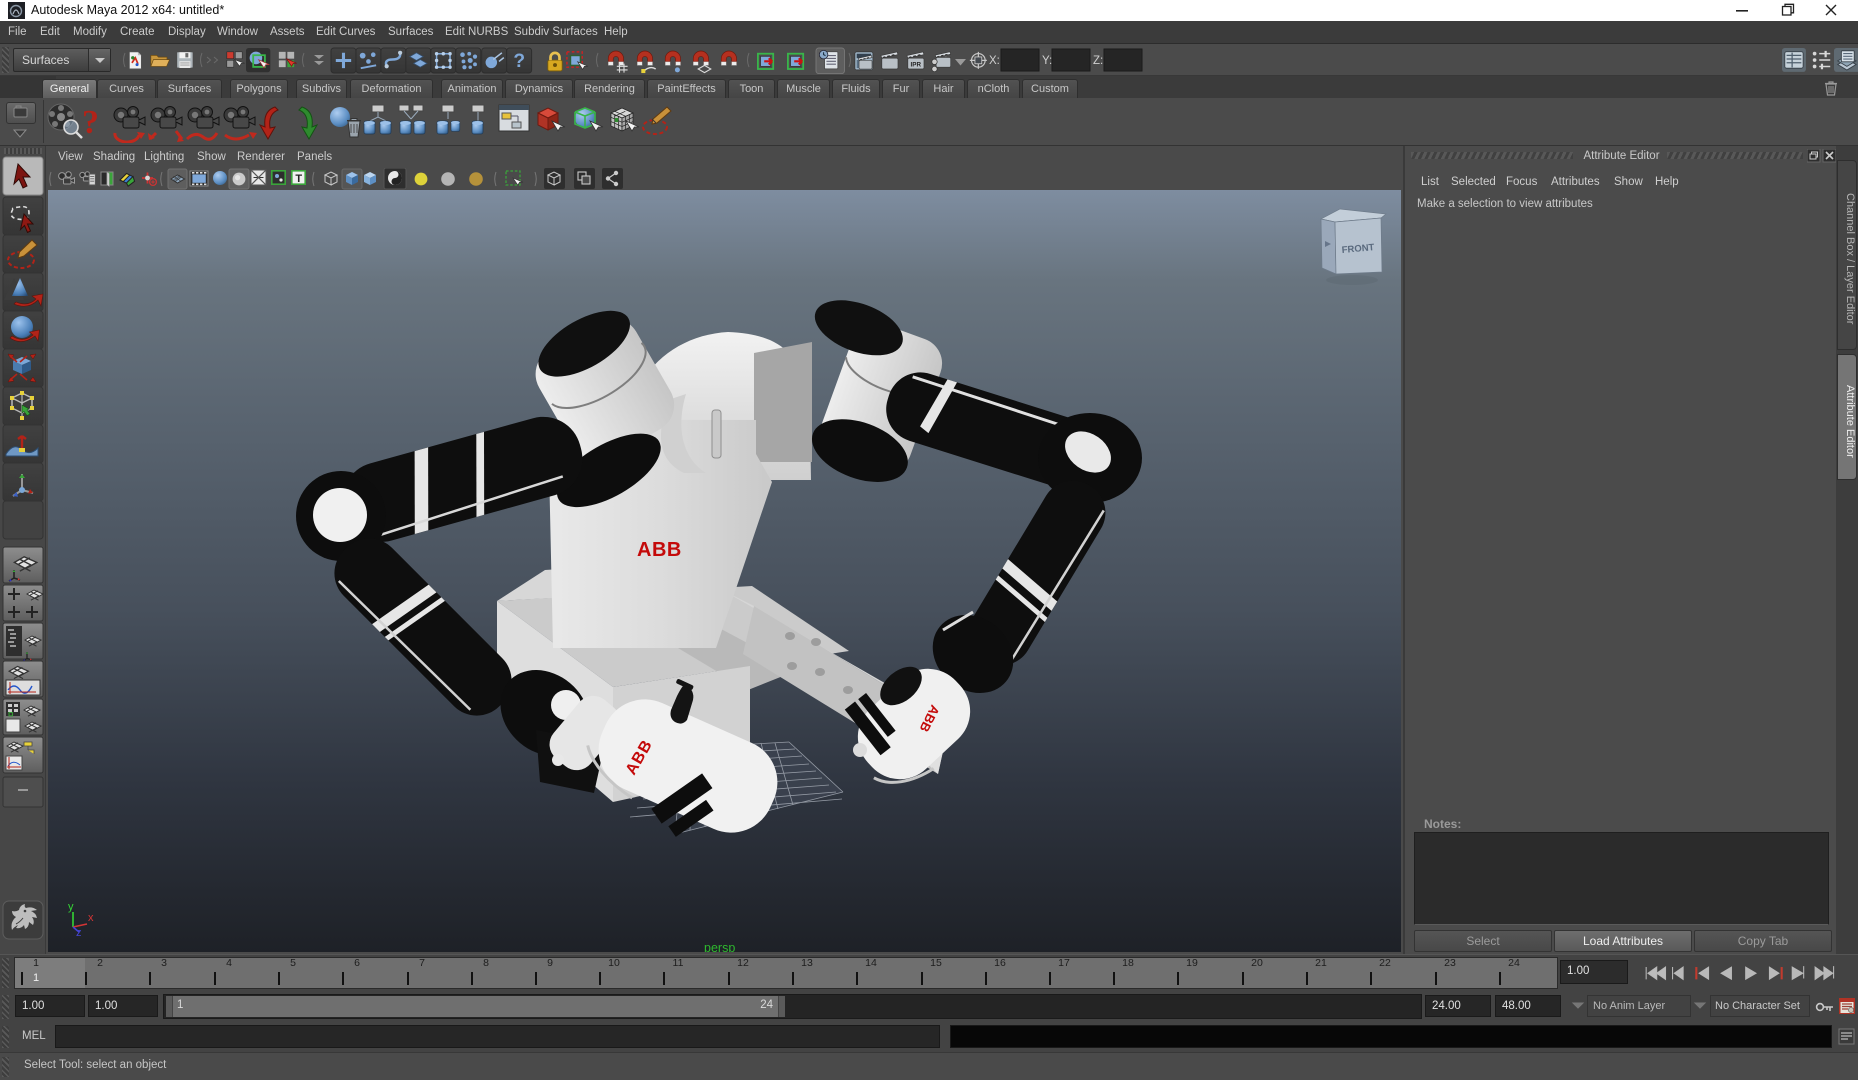 The width and height of the screenshot is (1858, 1080). I want to click on svg-text: x, so click(91, 918).